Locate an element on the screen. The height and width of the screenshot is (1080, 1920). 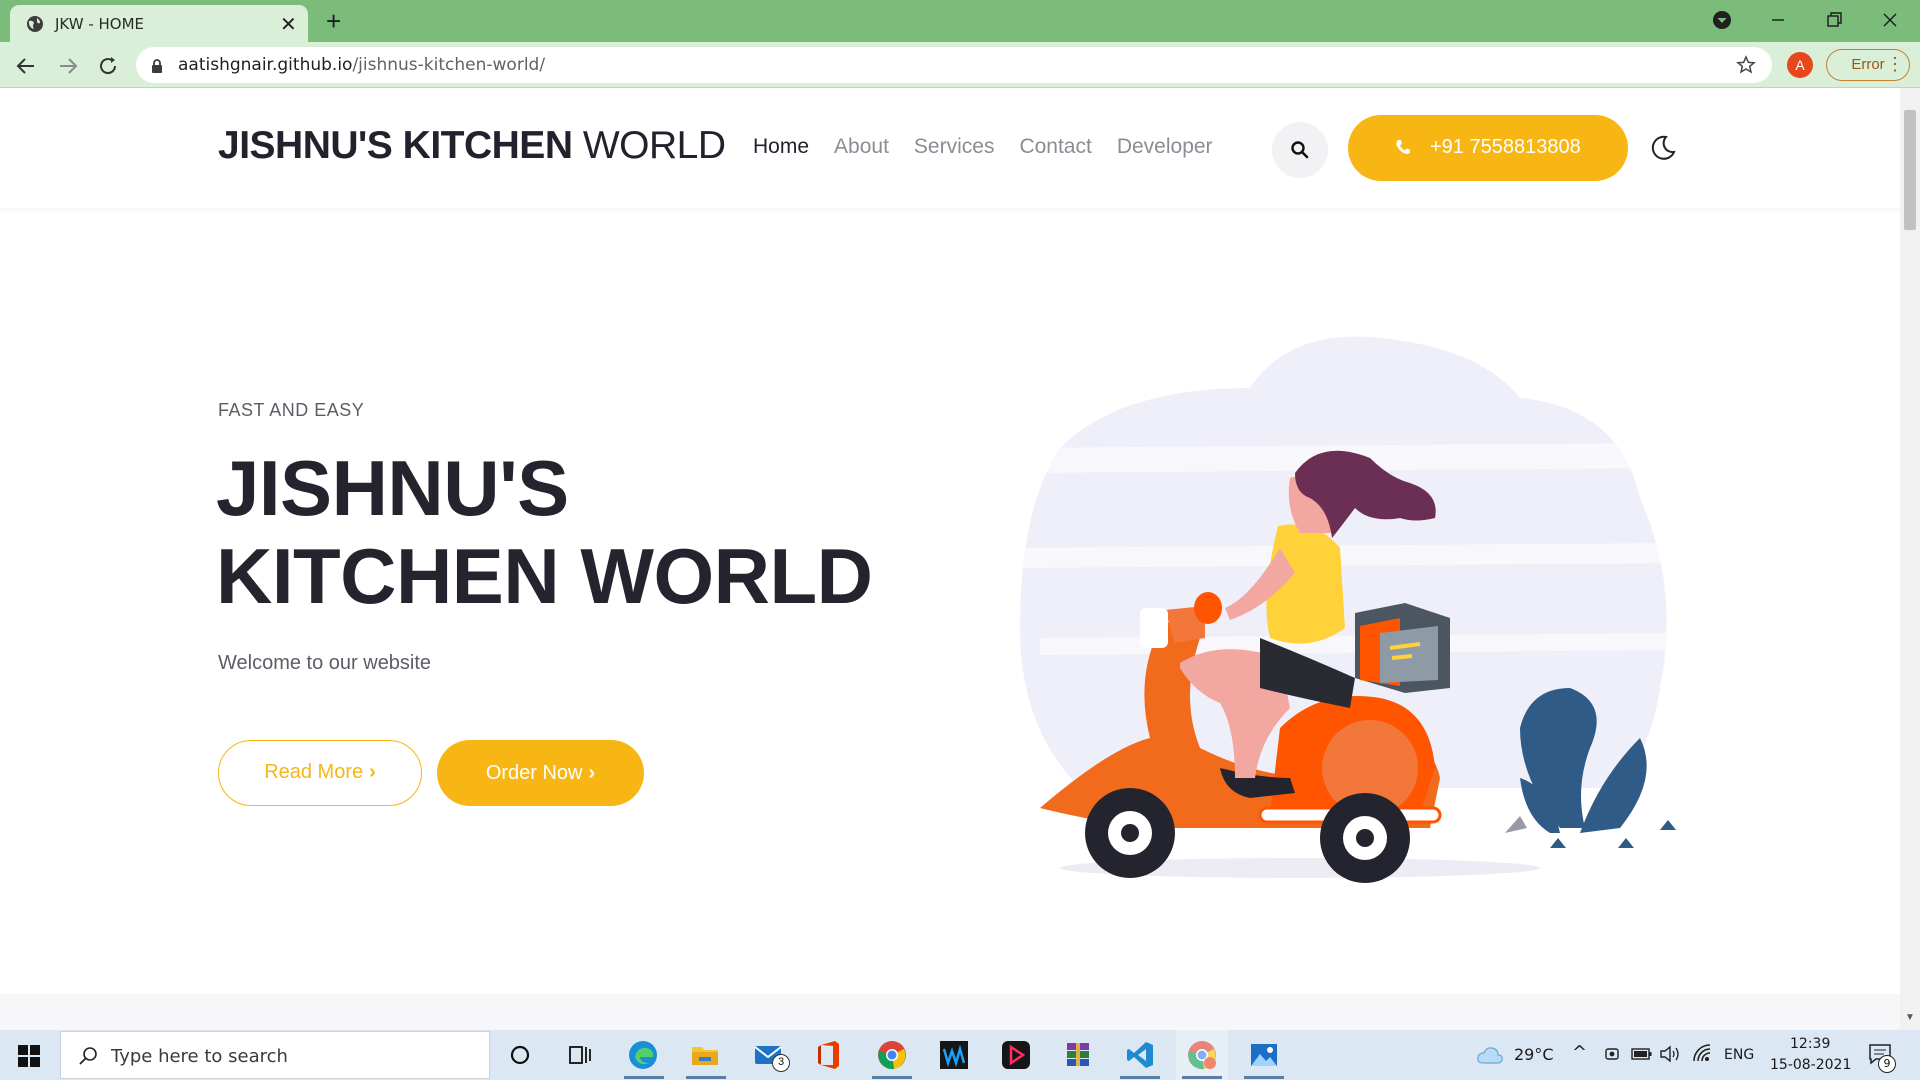
order-now-button: Order Now › is located at coordinates (540, 773).